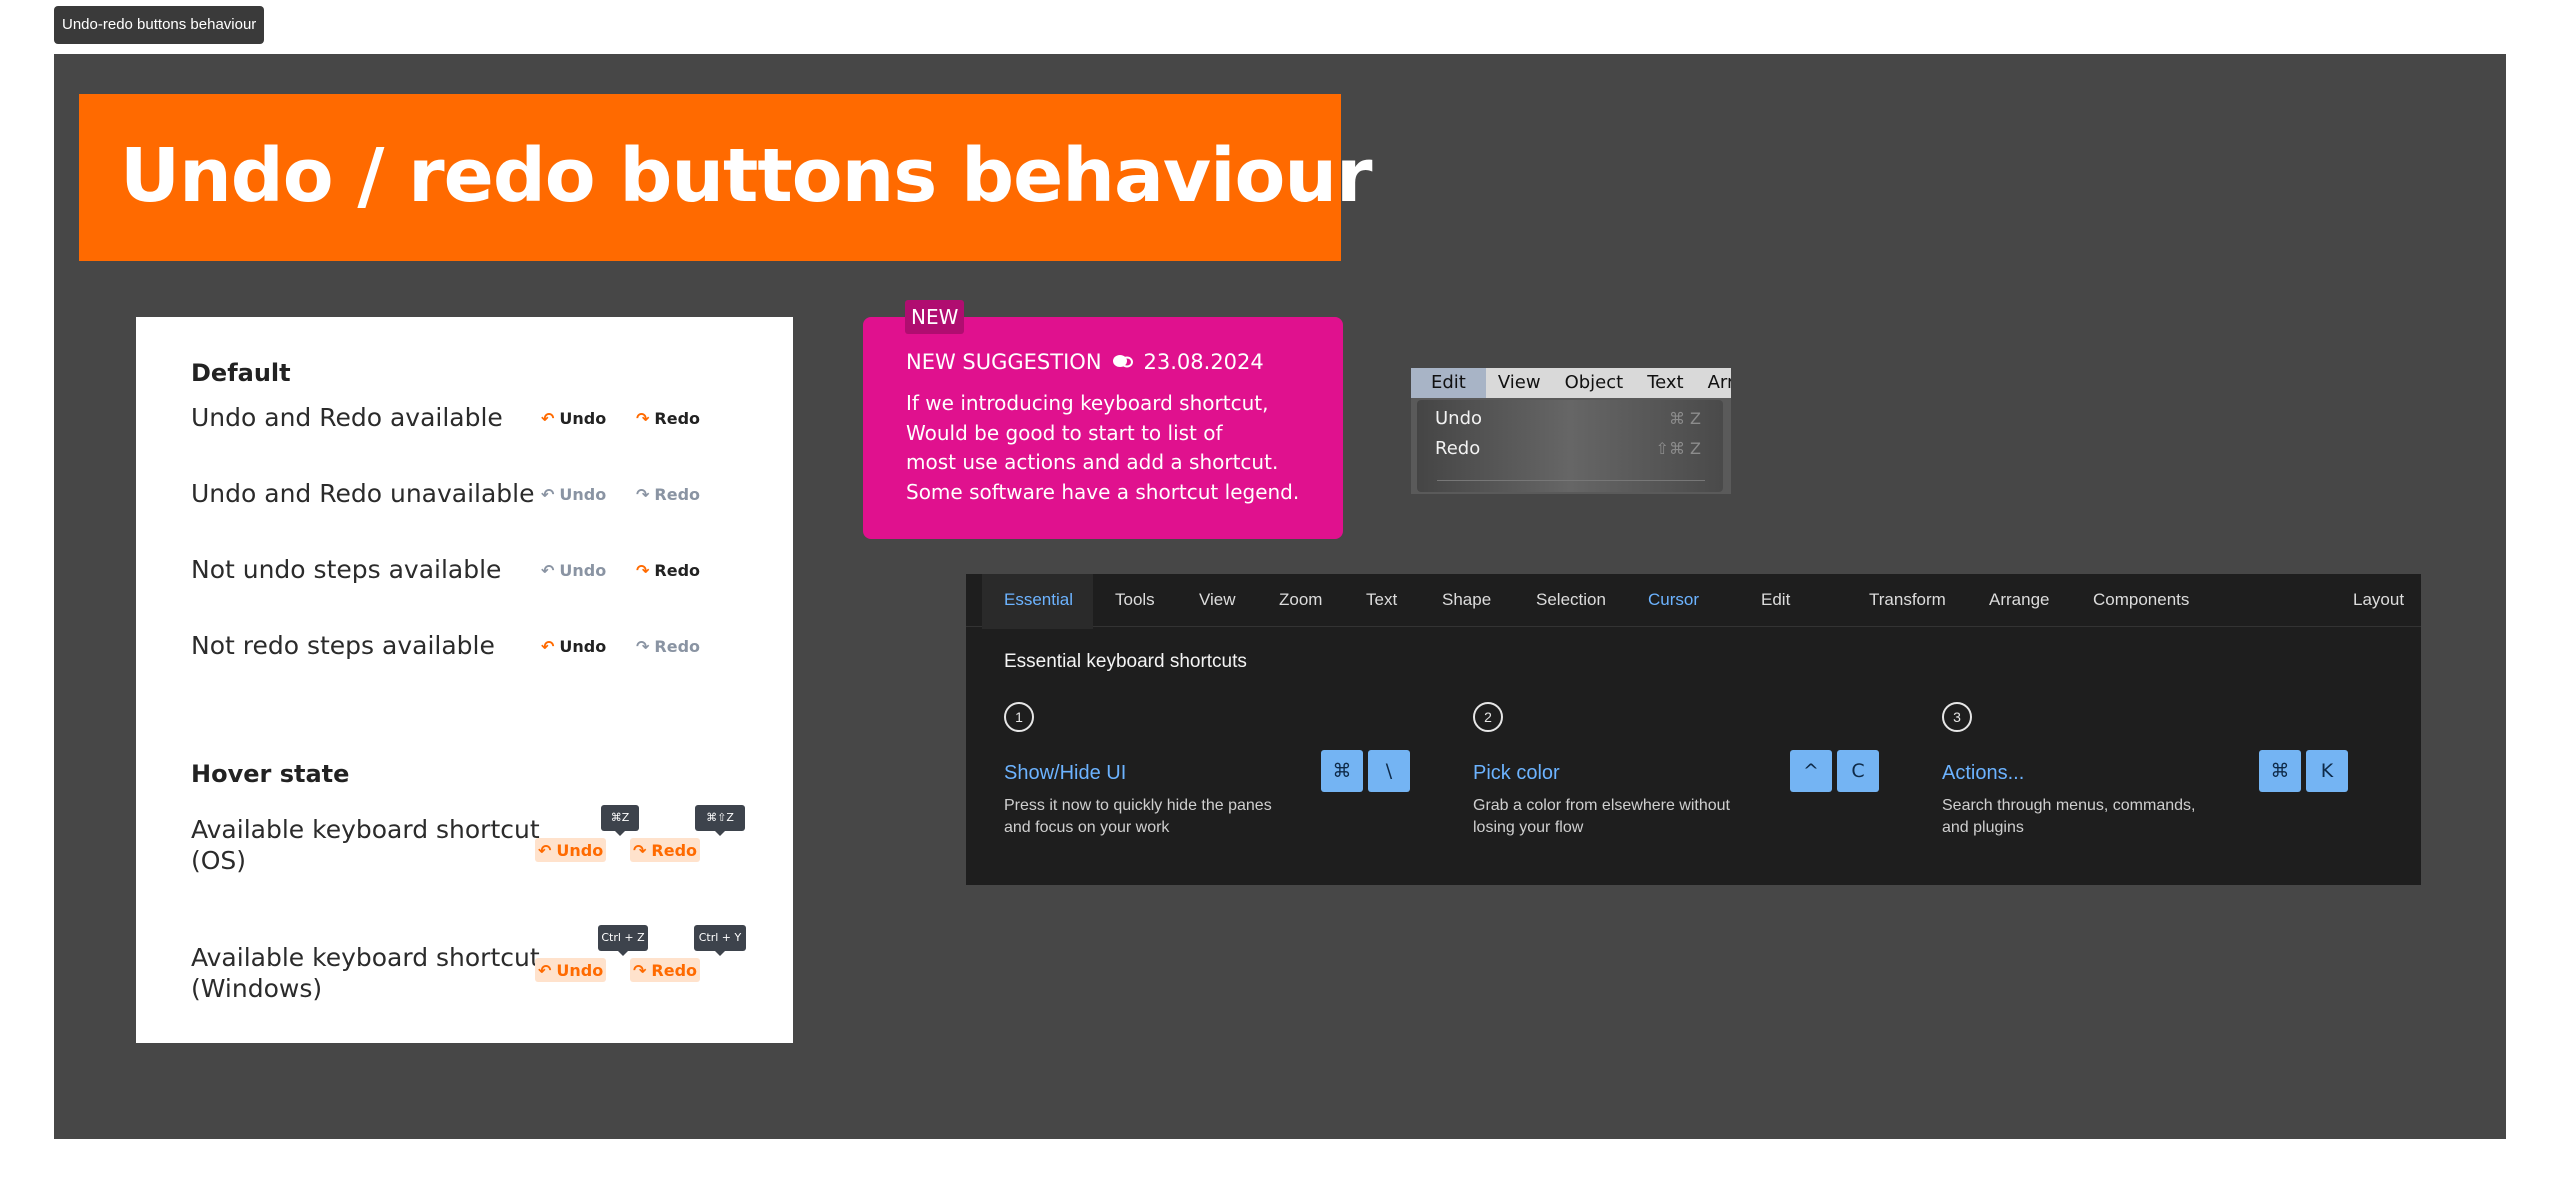 Image resolution: width=2560 pixels, height=1193 pixels. Describe the element at coordinates (2280, 771) in the screenshot. I see `command-key-icon: ⌘` at that location.